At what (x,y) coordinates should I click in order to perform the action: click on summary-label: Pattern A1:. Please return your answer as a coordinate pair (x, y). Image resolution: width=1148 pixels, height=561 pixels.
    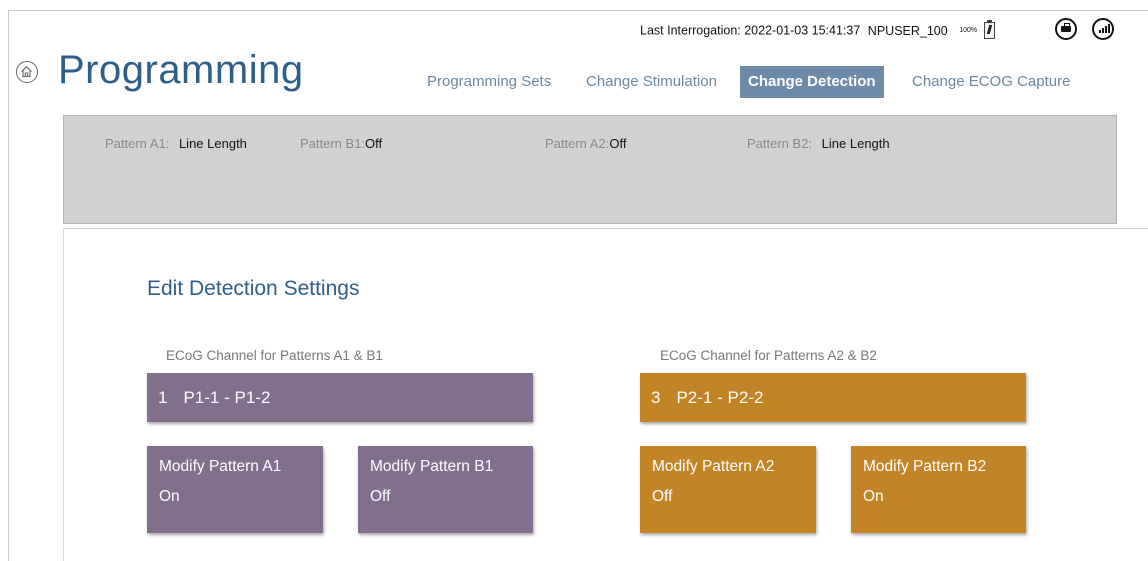
    Looking at the image, I should click on (137, 143).